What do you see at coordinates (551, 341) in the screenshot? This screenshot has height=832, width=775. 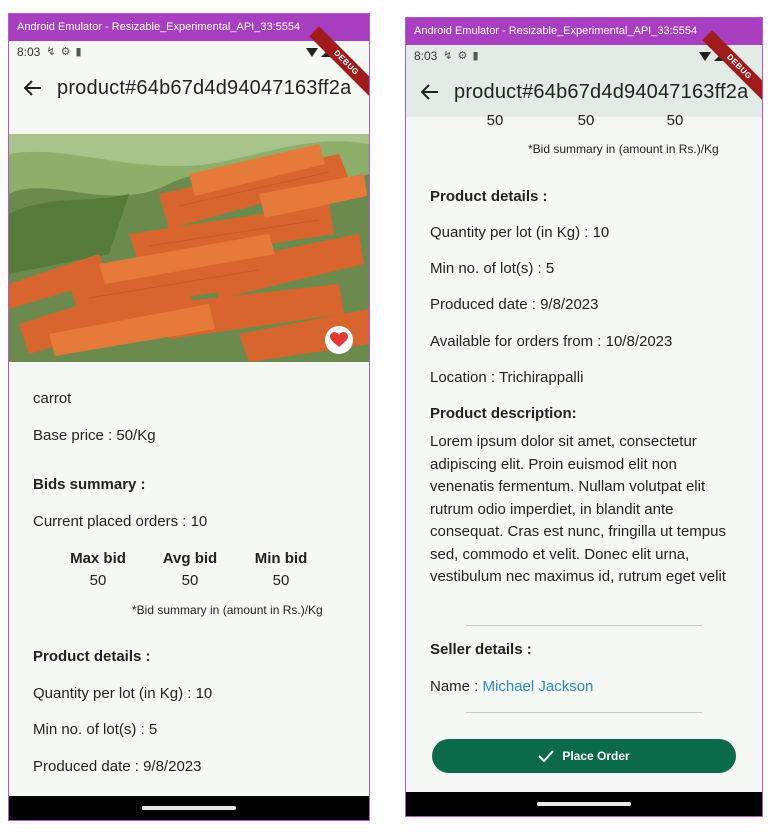 I see `available-from: Available for orders from : 10/8/2023` at bounding box center [551, 341].